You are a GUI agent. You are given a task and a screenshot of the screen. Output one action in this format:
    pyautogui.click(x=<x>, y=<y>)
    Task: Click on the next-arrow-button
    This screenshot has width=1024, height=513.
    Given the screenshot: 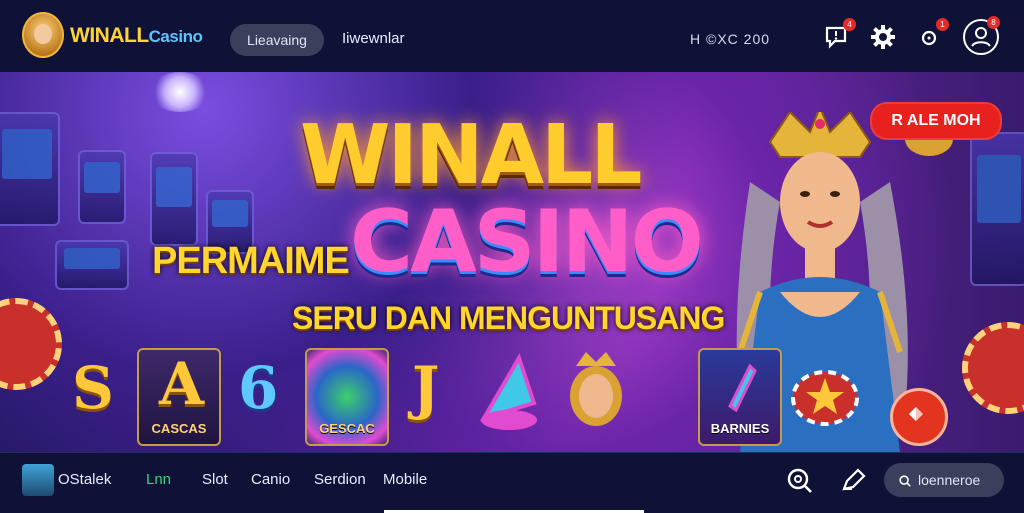 What is the action you would take?
    pyautogui.click(x=919, y=417)
    